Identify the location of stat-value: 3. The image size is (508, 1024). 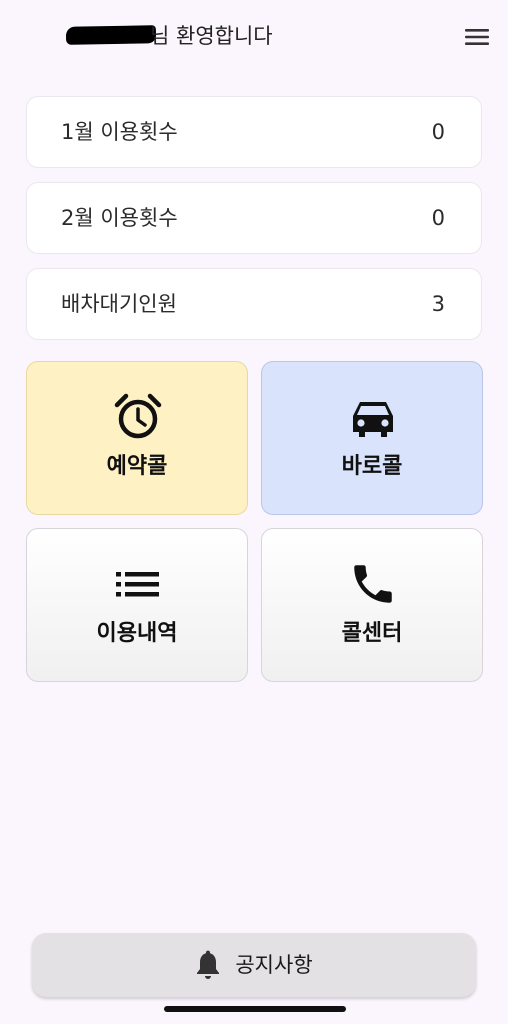
(438, 304).